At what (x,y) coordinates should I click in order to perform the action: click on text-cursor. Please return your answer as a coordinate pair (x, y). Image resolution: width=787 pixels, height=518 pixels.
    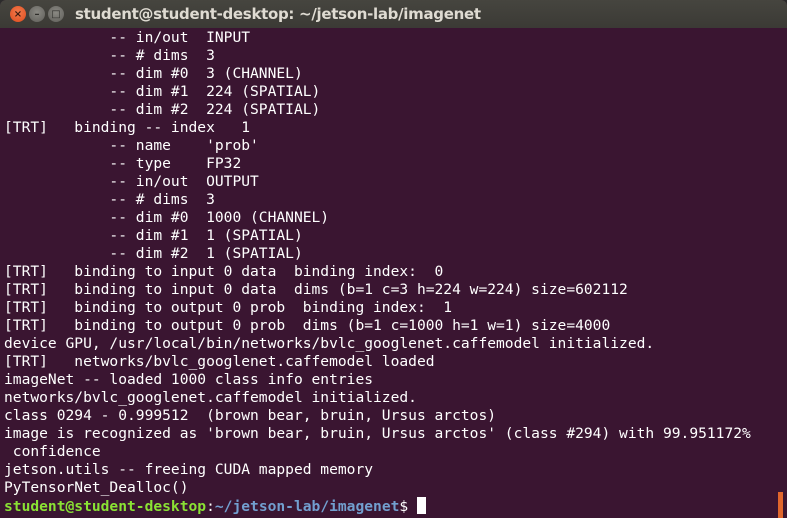
    Looking at the image, I should click on (422, 505).